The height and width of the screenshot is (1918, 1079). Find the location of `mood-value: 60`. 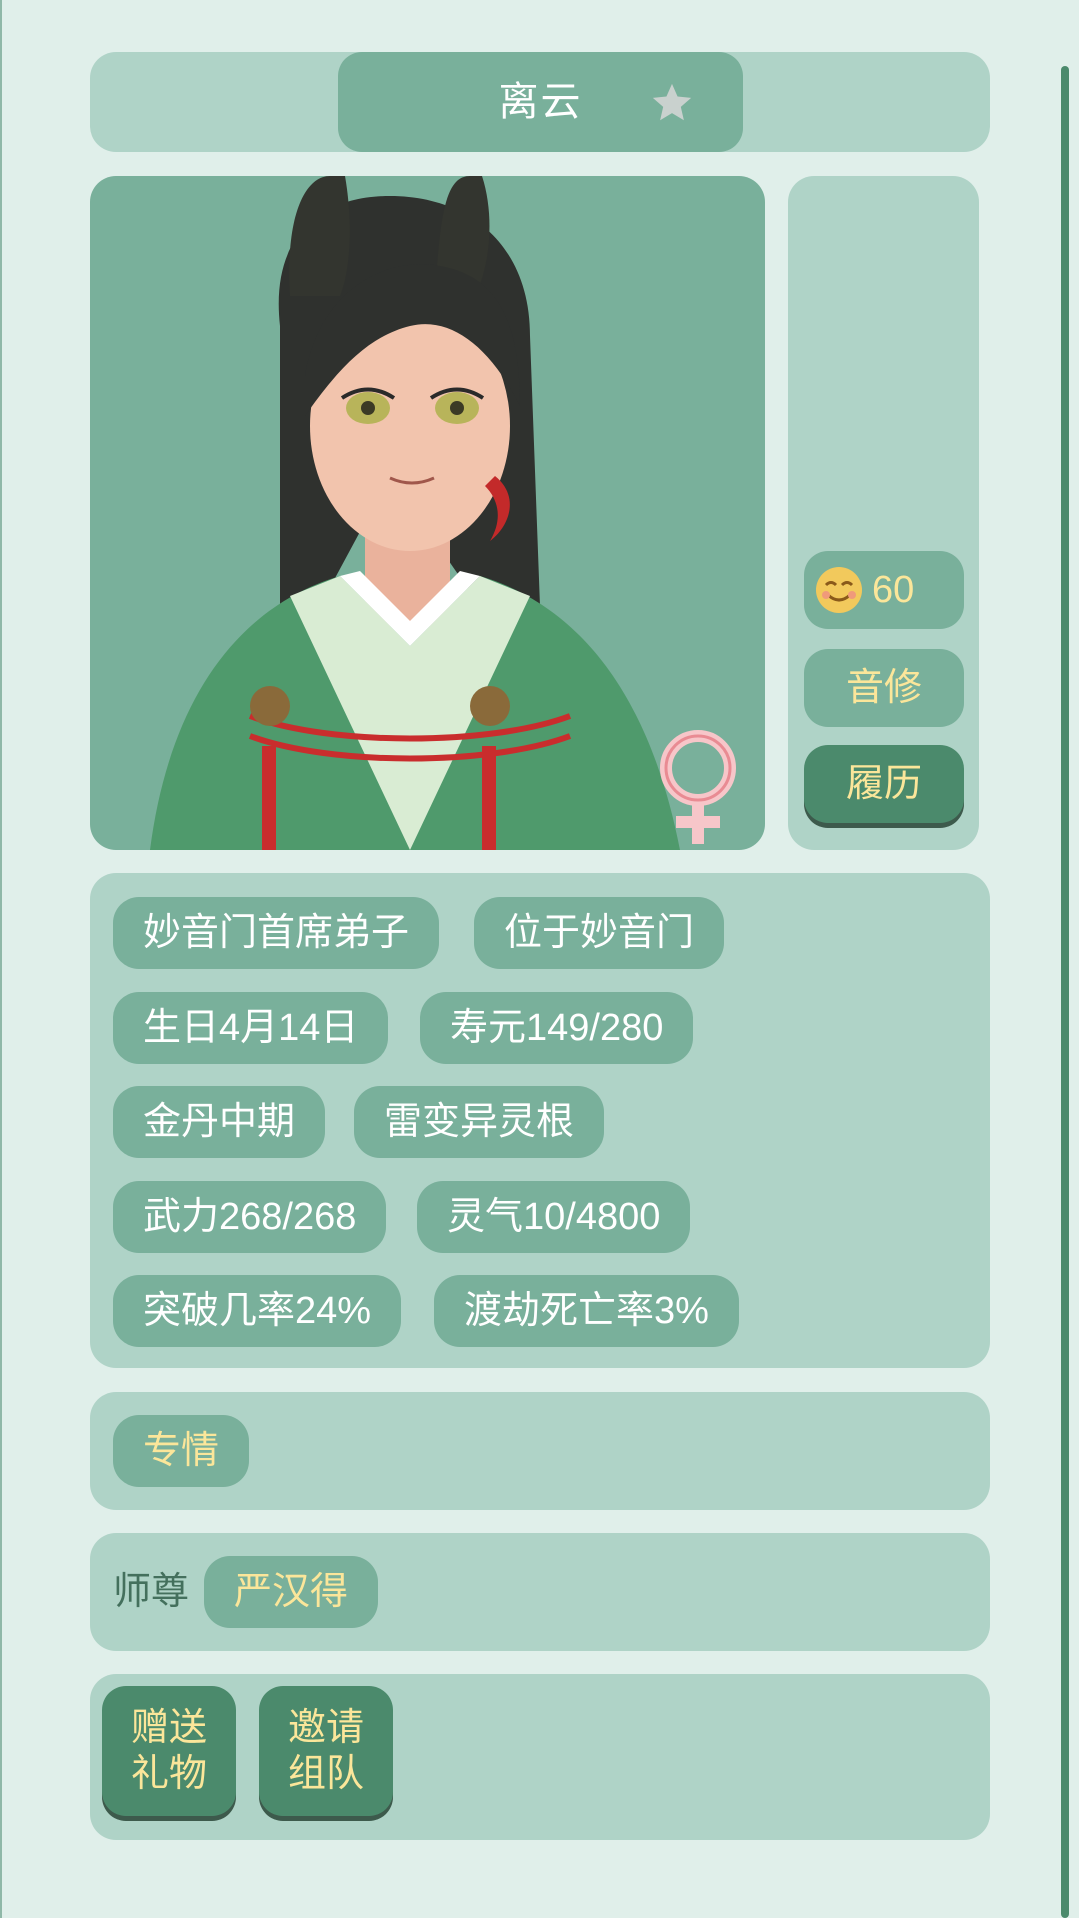

mood-value: 60 is located at coordinates (893, 590).